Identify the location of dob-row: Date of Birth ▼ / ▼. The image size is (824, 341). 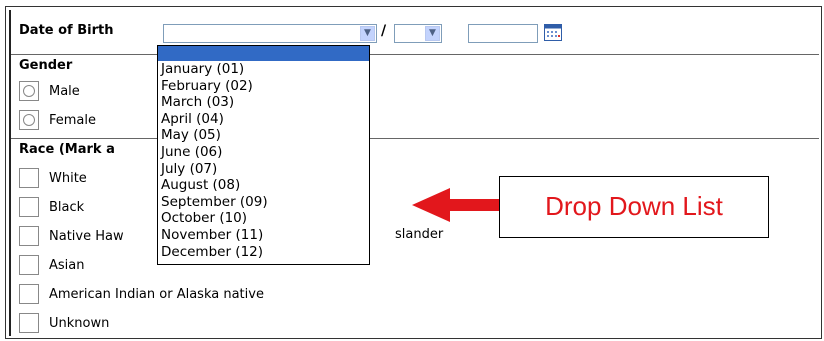
(415, 32).